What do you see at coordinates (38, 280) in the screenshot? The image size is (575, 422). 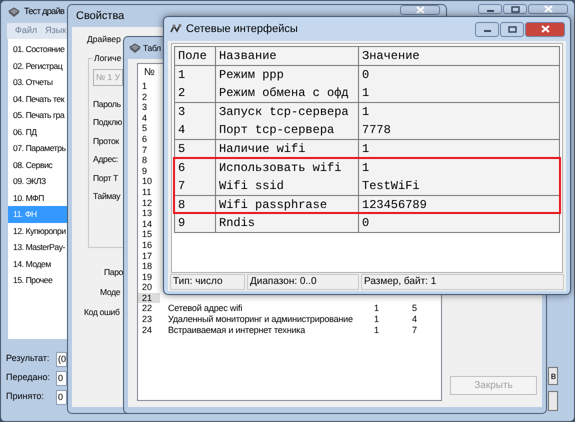 I see `nav-item: 15. Прочее` at bounding box center [38, 280].